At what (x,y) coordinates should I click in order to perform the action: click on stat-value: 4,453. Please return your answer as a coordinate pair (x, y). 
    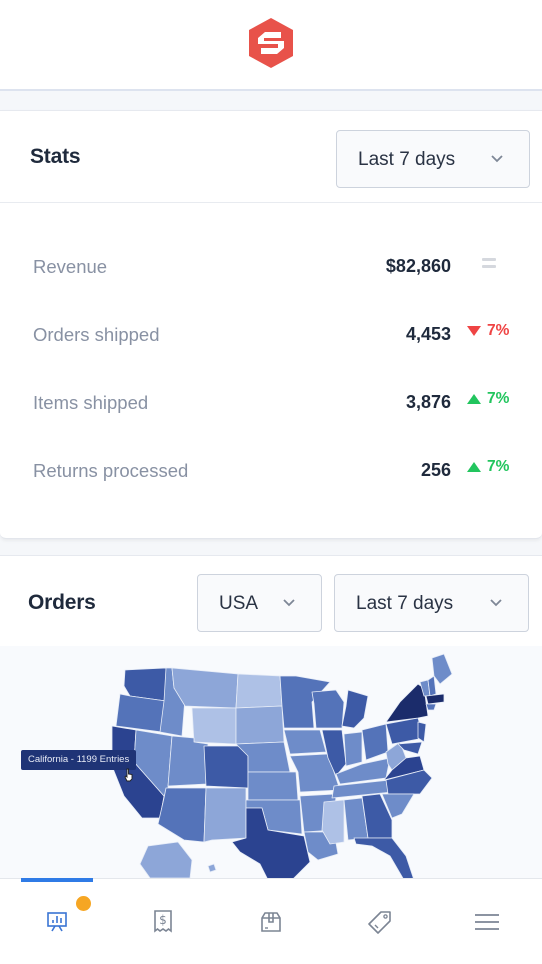
    Looking at the image, I should click on (428, 334).